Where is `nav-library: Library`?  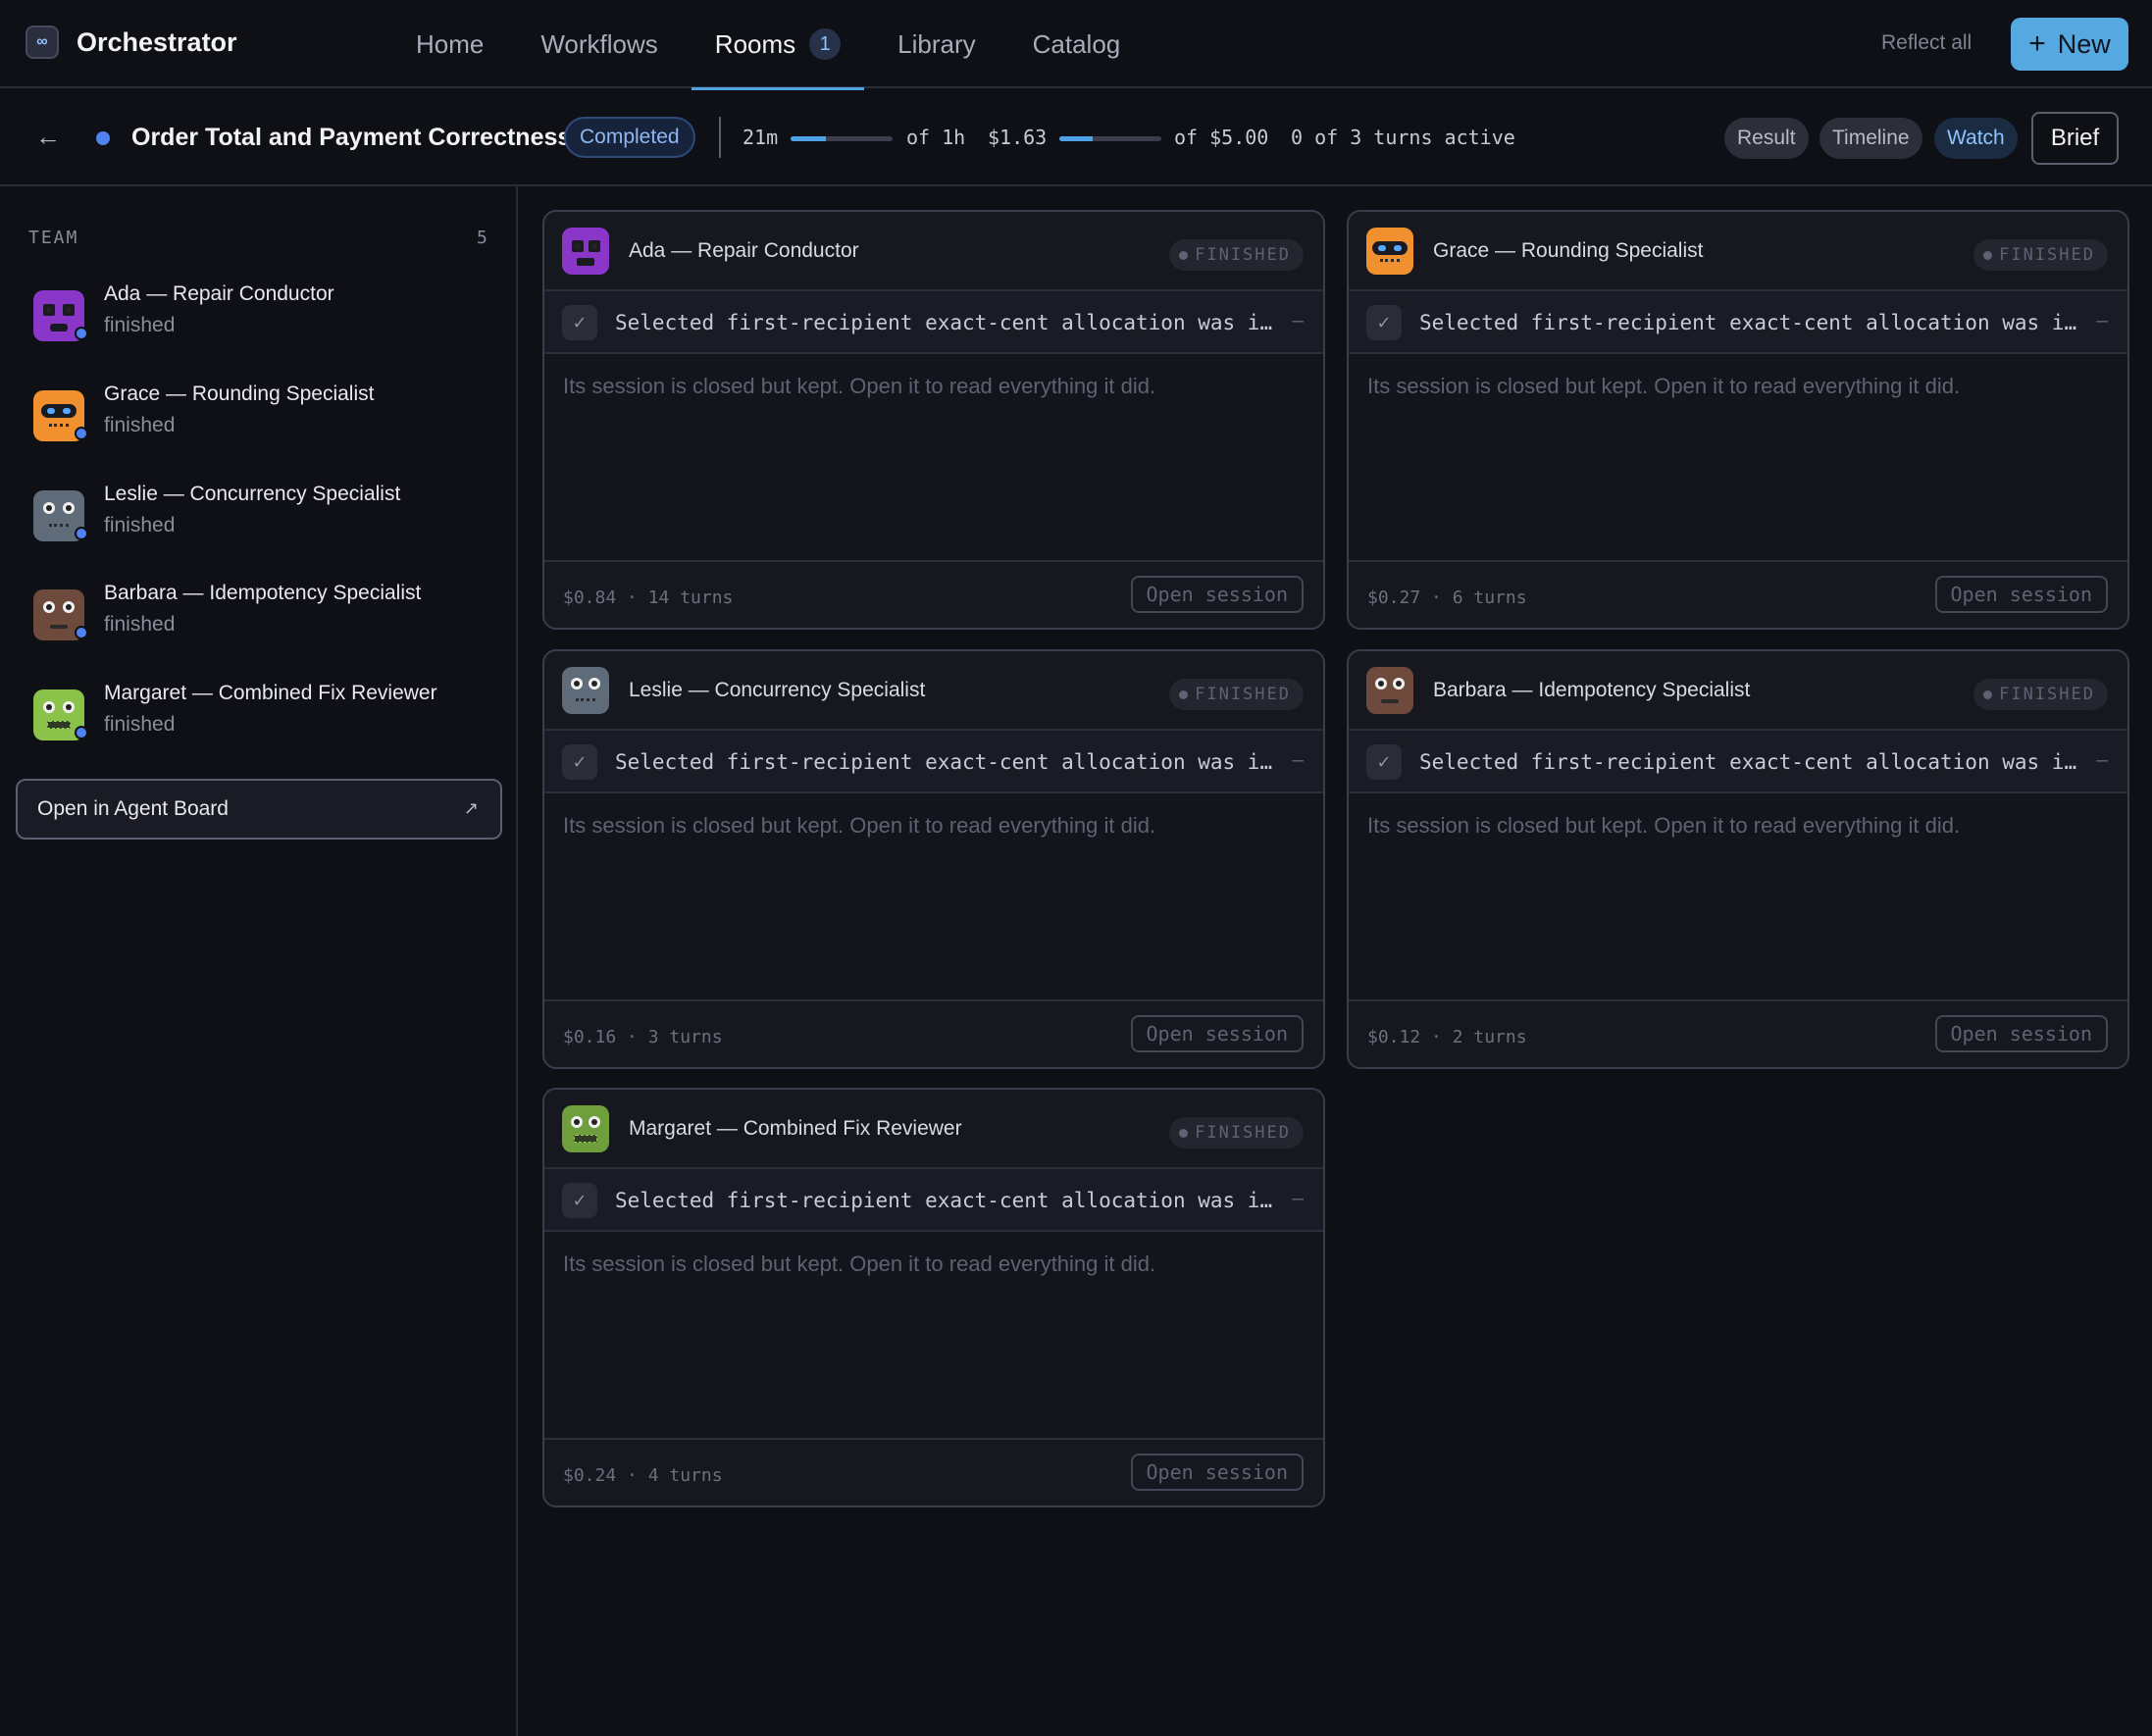
nav-library: Library is located at coordinates (936, 44).